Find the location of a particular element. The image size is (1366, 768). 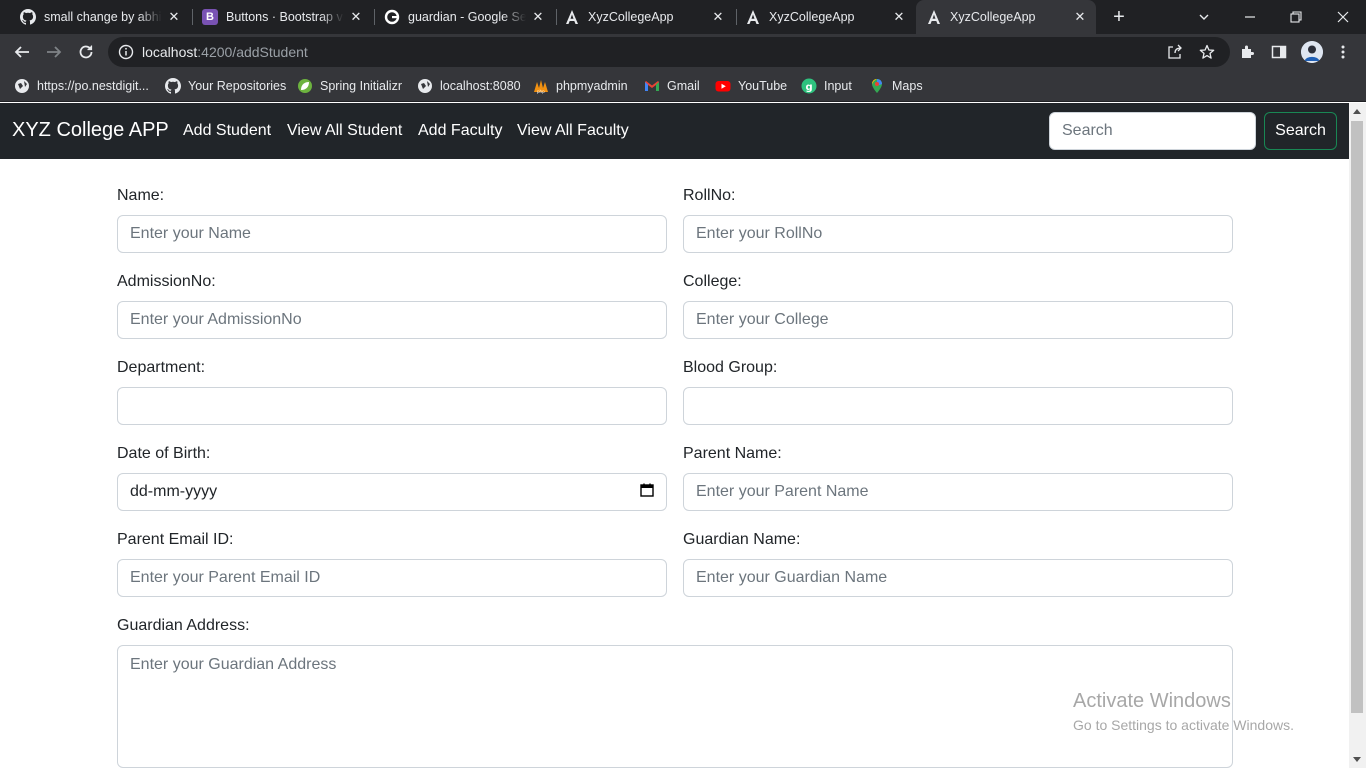

dob-input: dd-mm-yyyy is located at coordinates (392, 492).